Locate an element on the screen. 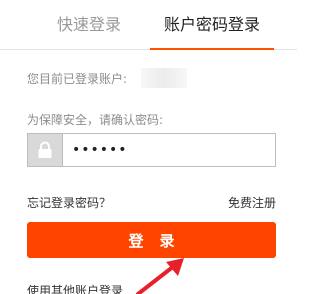 This screenshot has width=320, height=294. password-input is located at coordinates (169, 150).